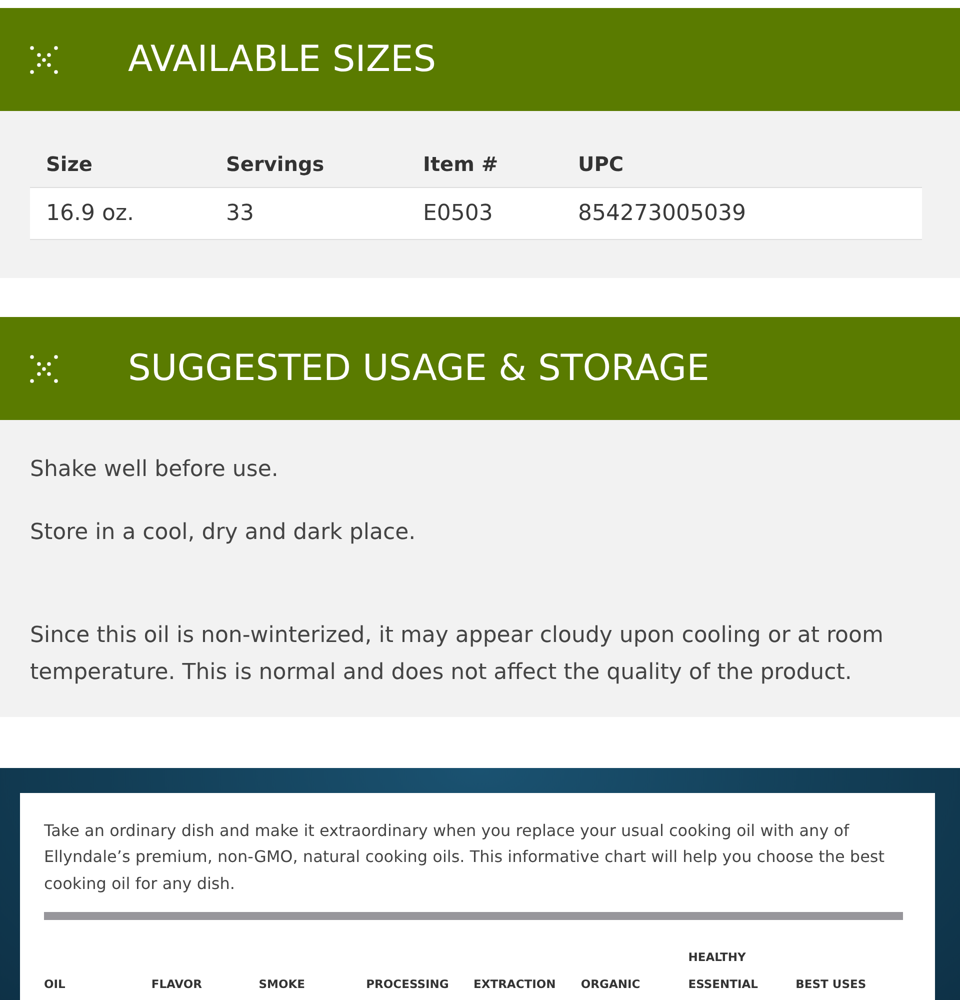  I want to click on column-header: EXTRACTION, so click(515, 984).